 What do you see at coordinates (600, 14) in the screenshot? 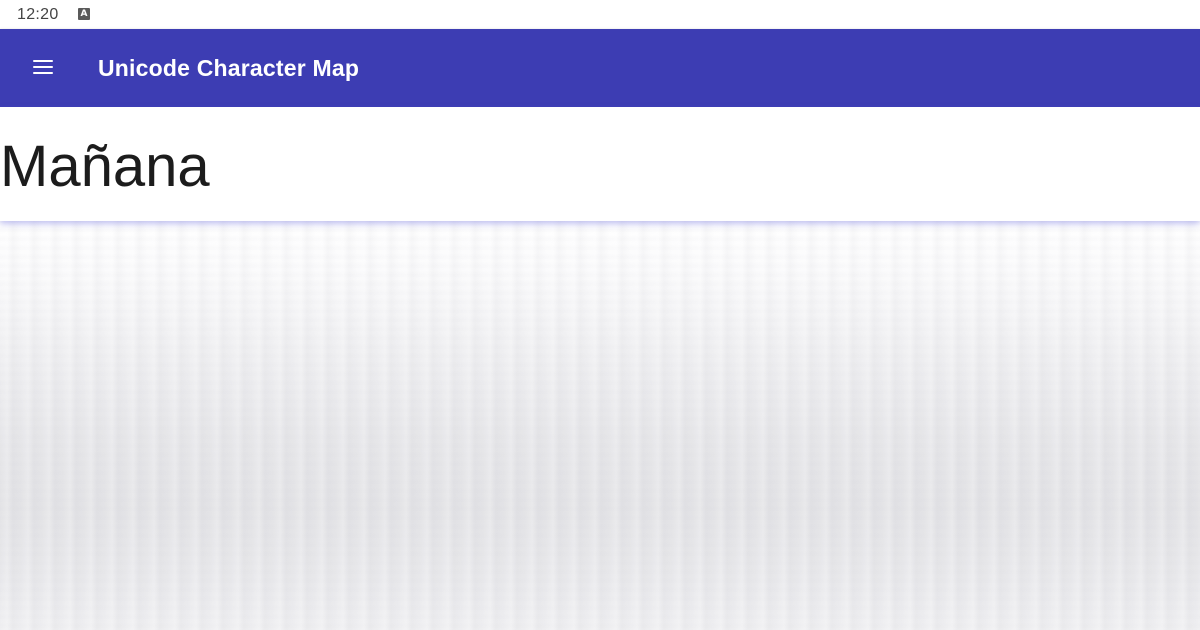
I see `status-bar: 12:20 A` at bounding box center [600, 14].